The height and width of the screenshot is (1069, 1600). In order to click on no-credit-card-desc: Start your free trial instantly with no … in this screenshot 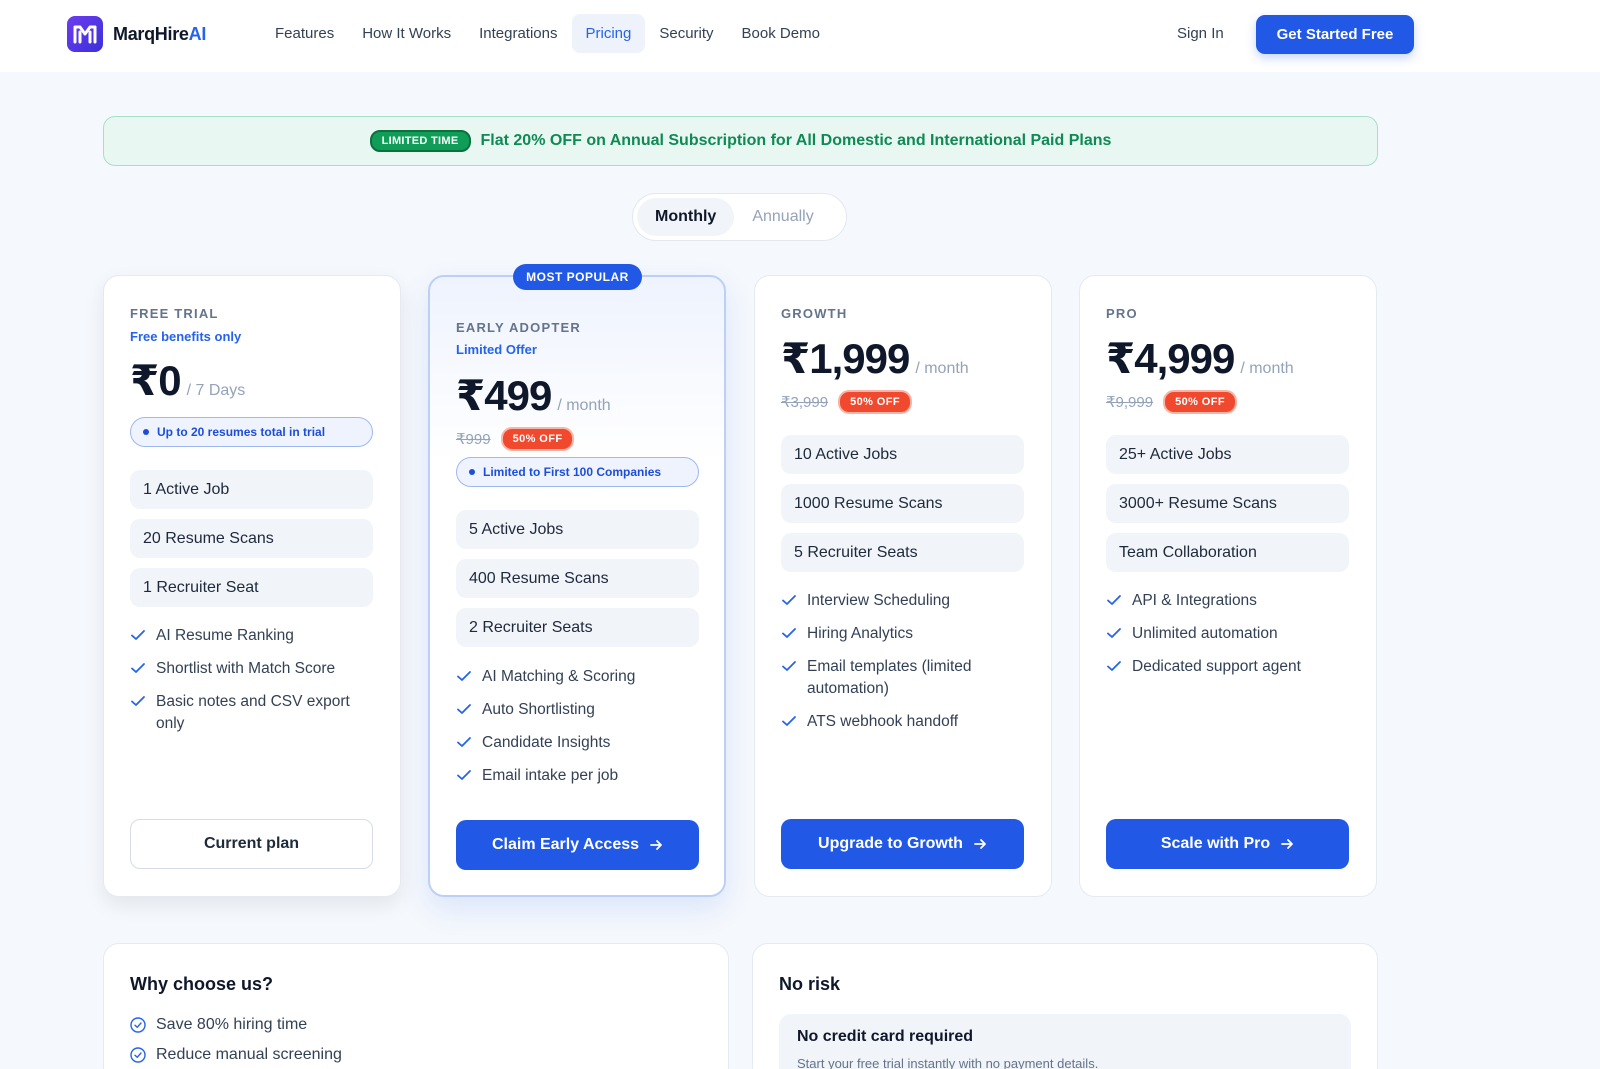, I will do `click(948, 1062)`.